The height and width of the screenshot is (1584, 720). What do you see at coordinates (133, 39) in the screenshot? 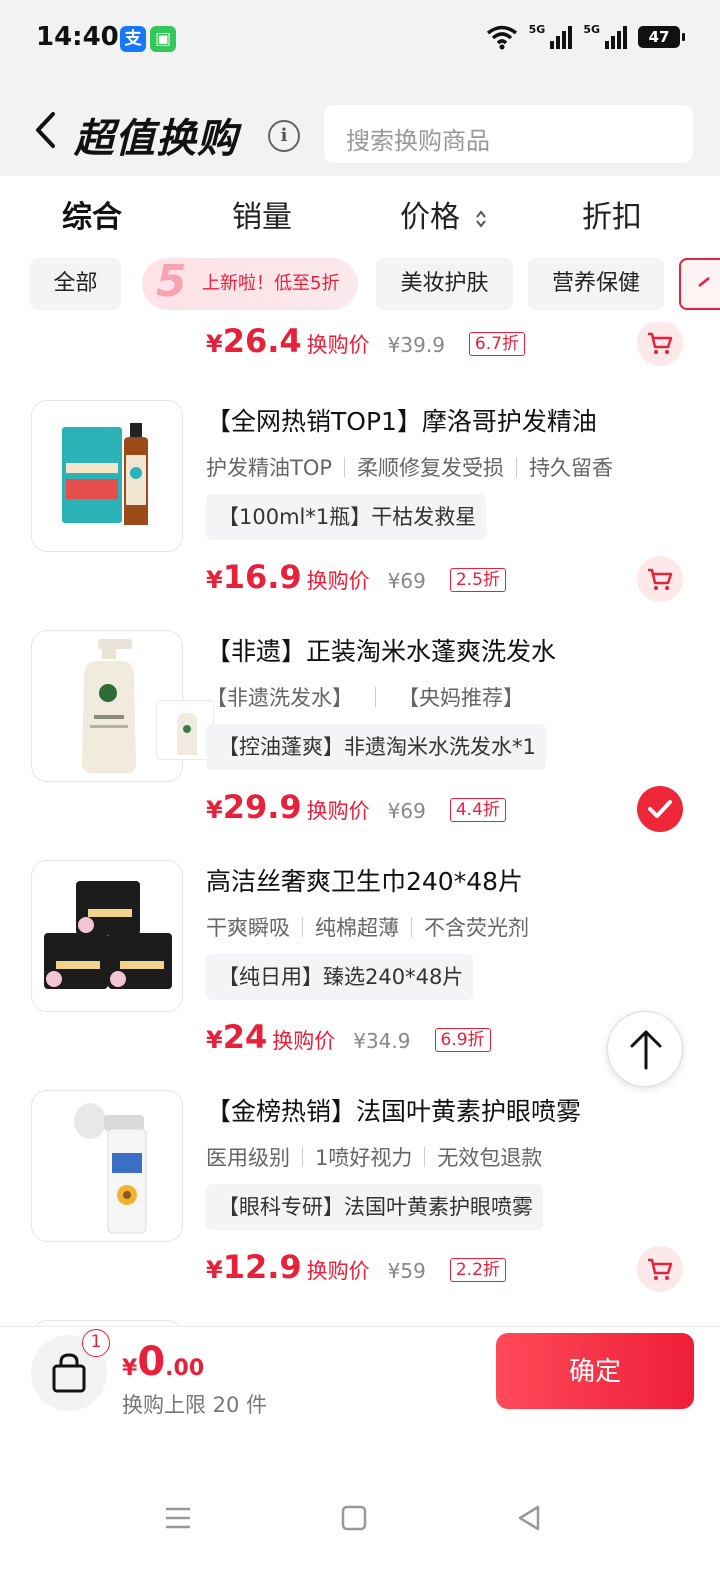
I see `alipay-icon: 支` at bounding box center [133, 39].